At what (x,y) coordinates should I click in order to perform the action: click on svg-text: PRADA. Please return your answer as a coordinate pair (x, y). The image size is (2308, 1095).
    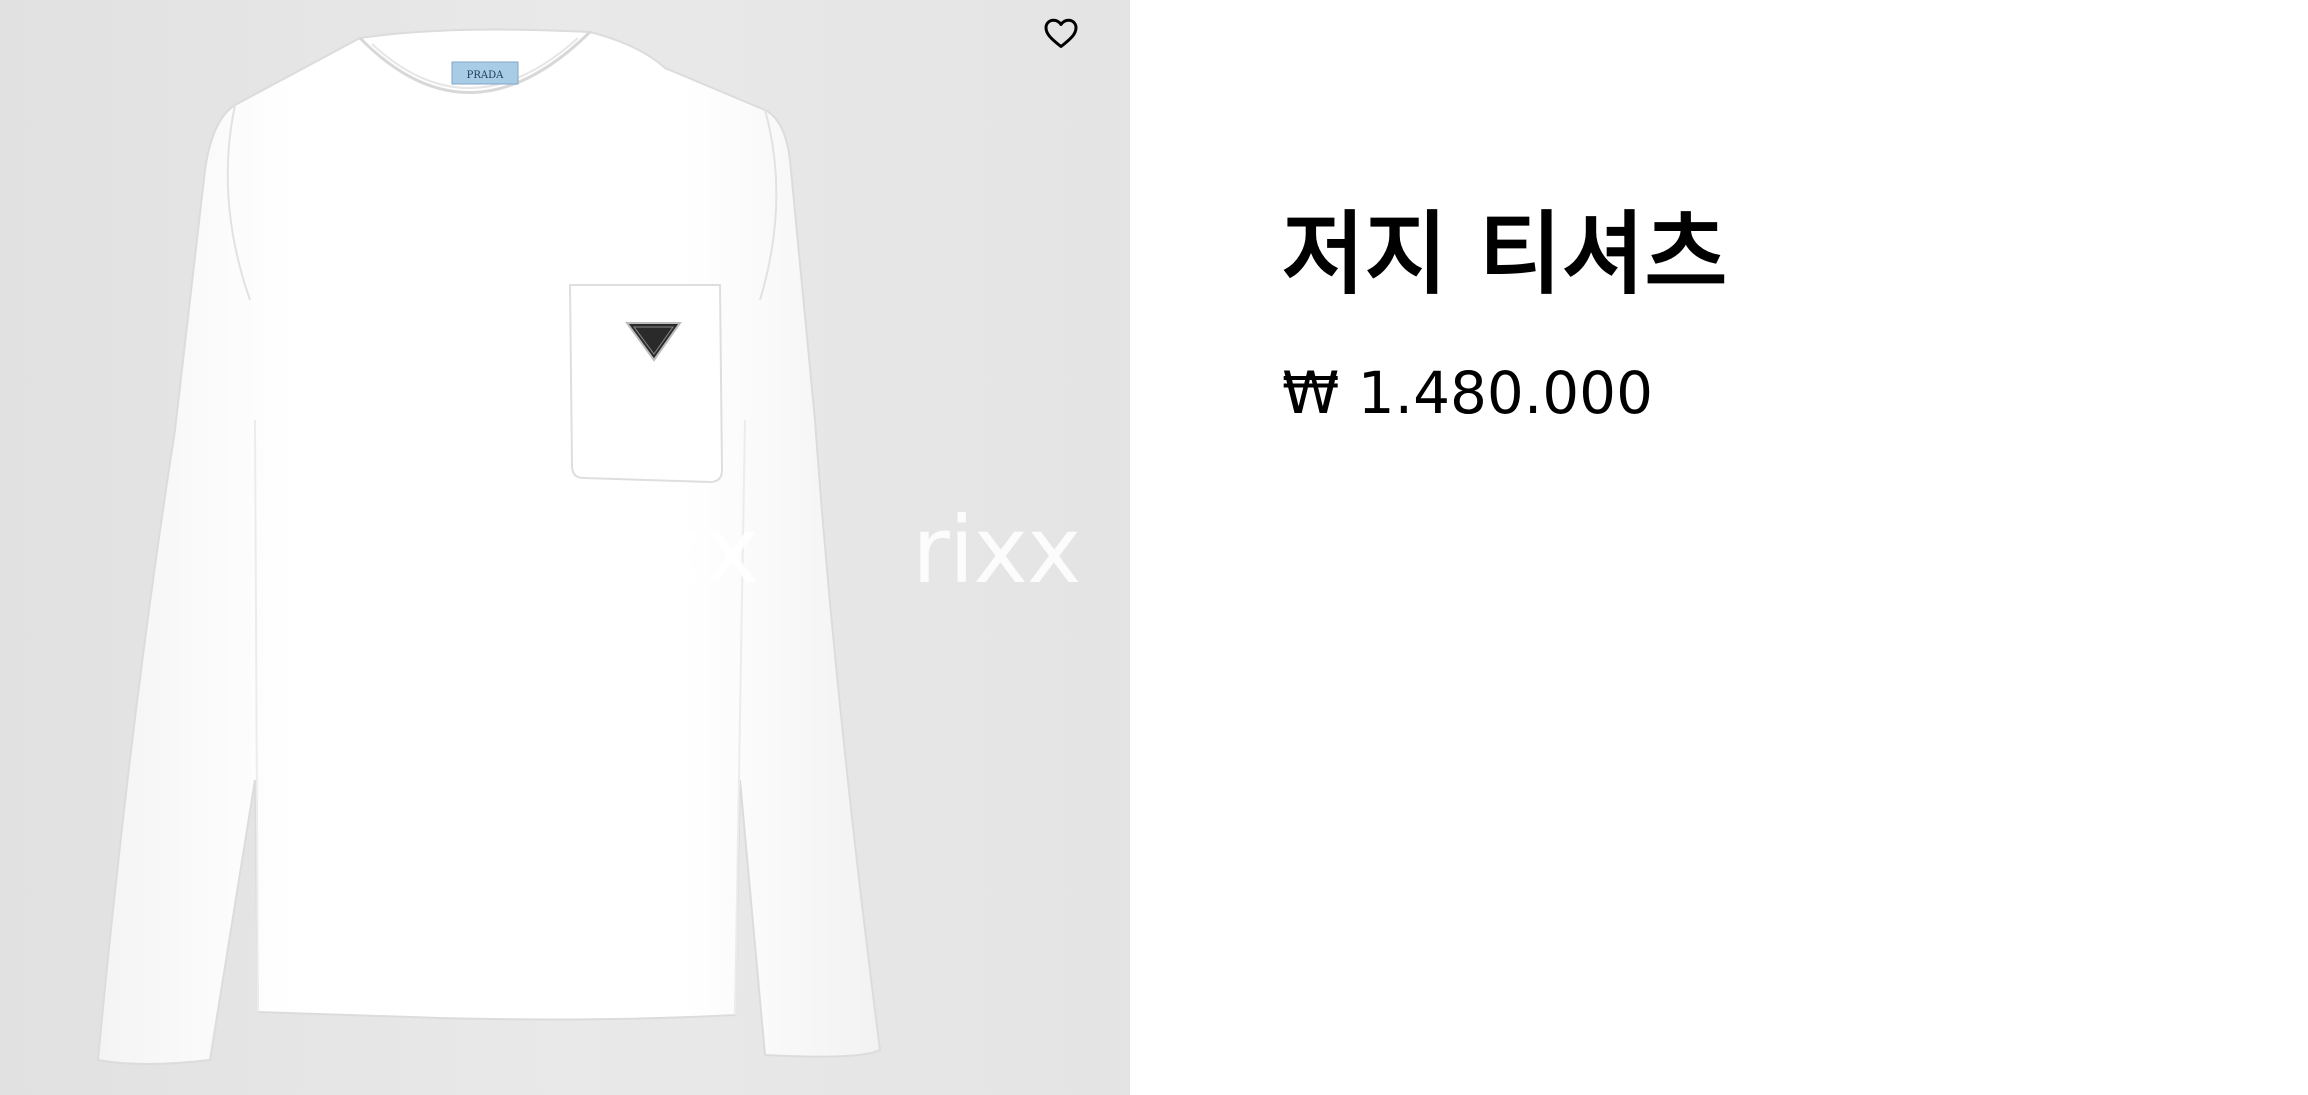
    Looking at the image, I should click on (485, 75).